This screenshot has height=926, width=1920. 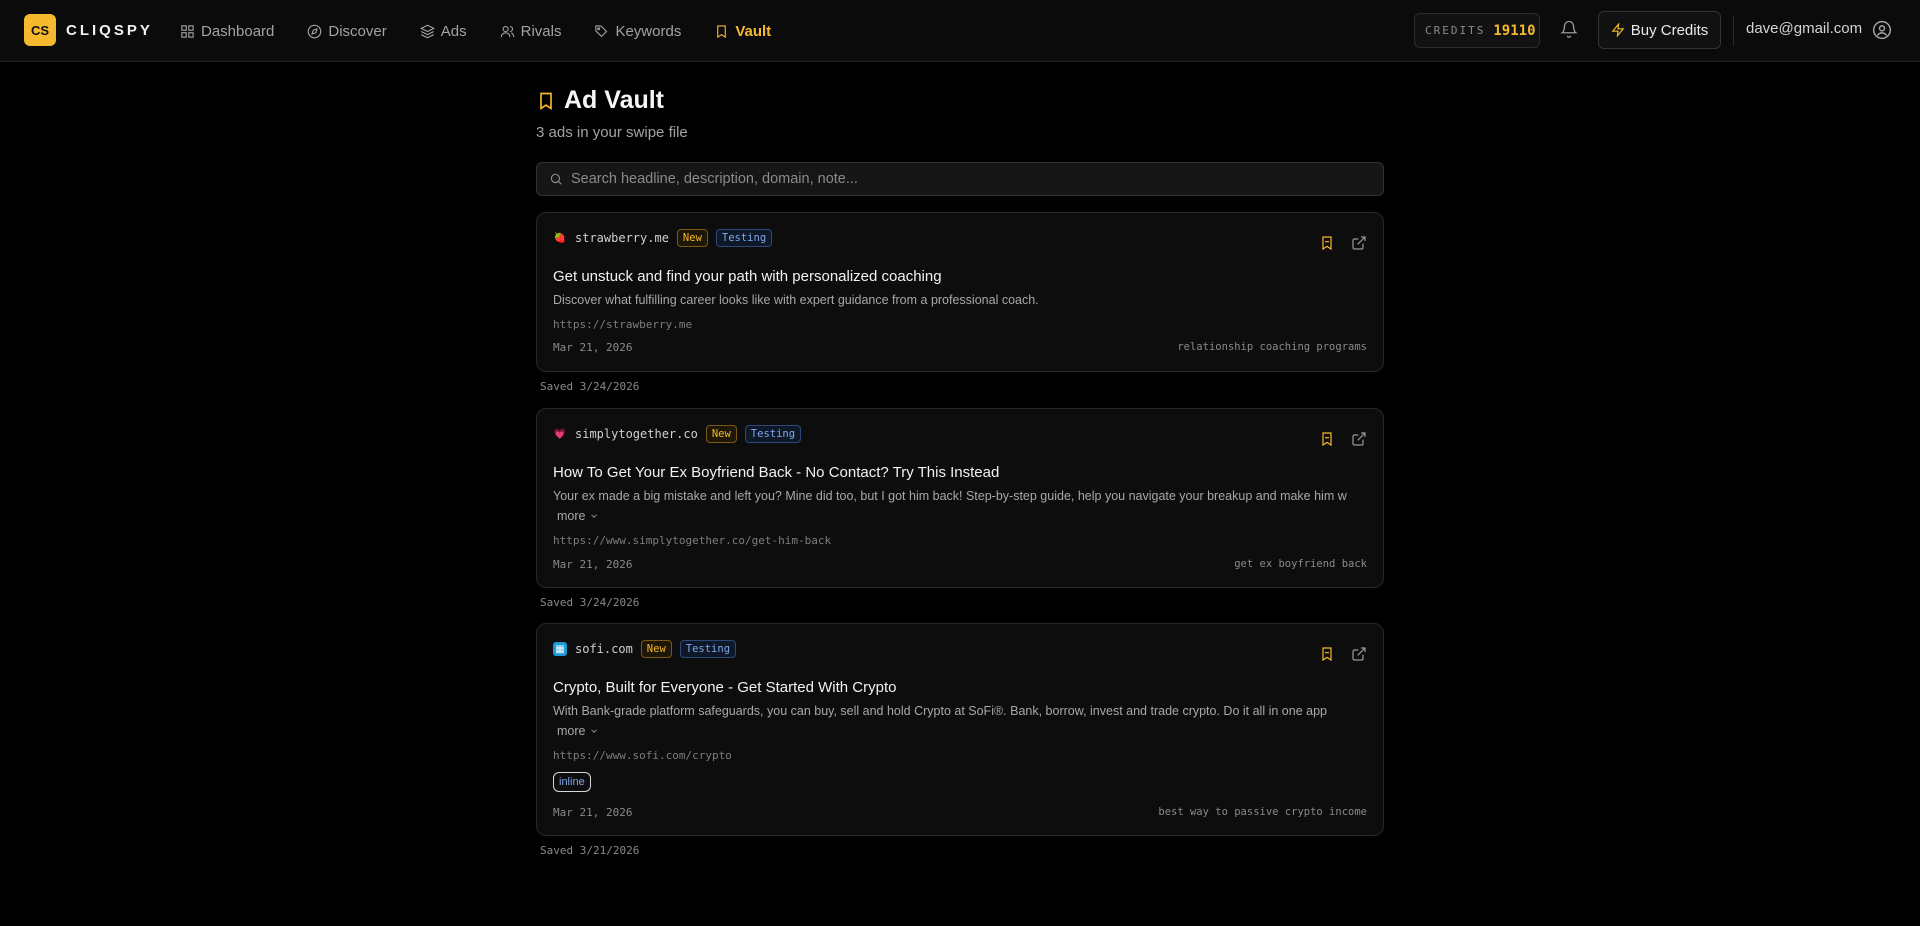 What do you see at coordinates (1569, 29) in the screenshot?
I see `bell-icon` at bounding box center [1569, 29].